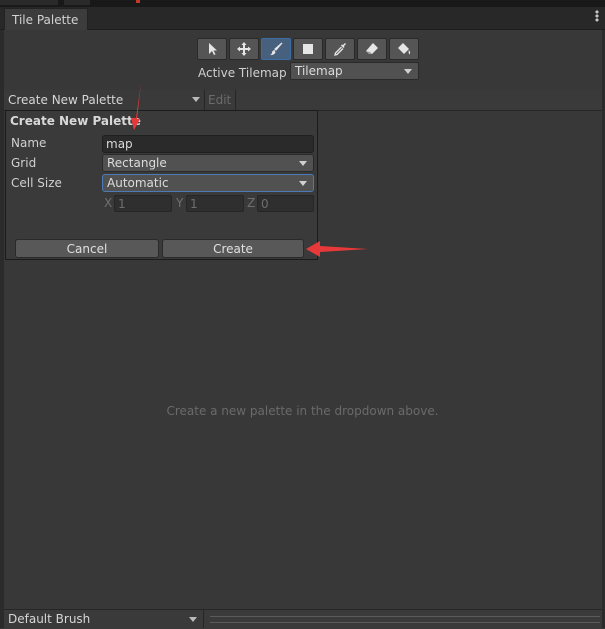  Describe the element at coordinates (354, 71) in the screenshot. I see `active-tilemap-dropdown: Tilemap` at that location.